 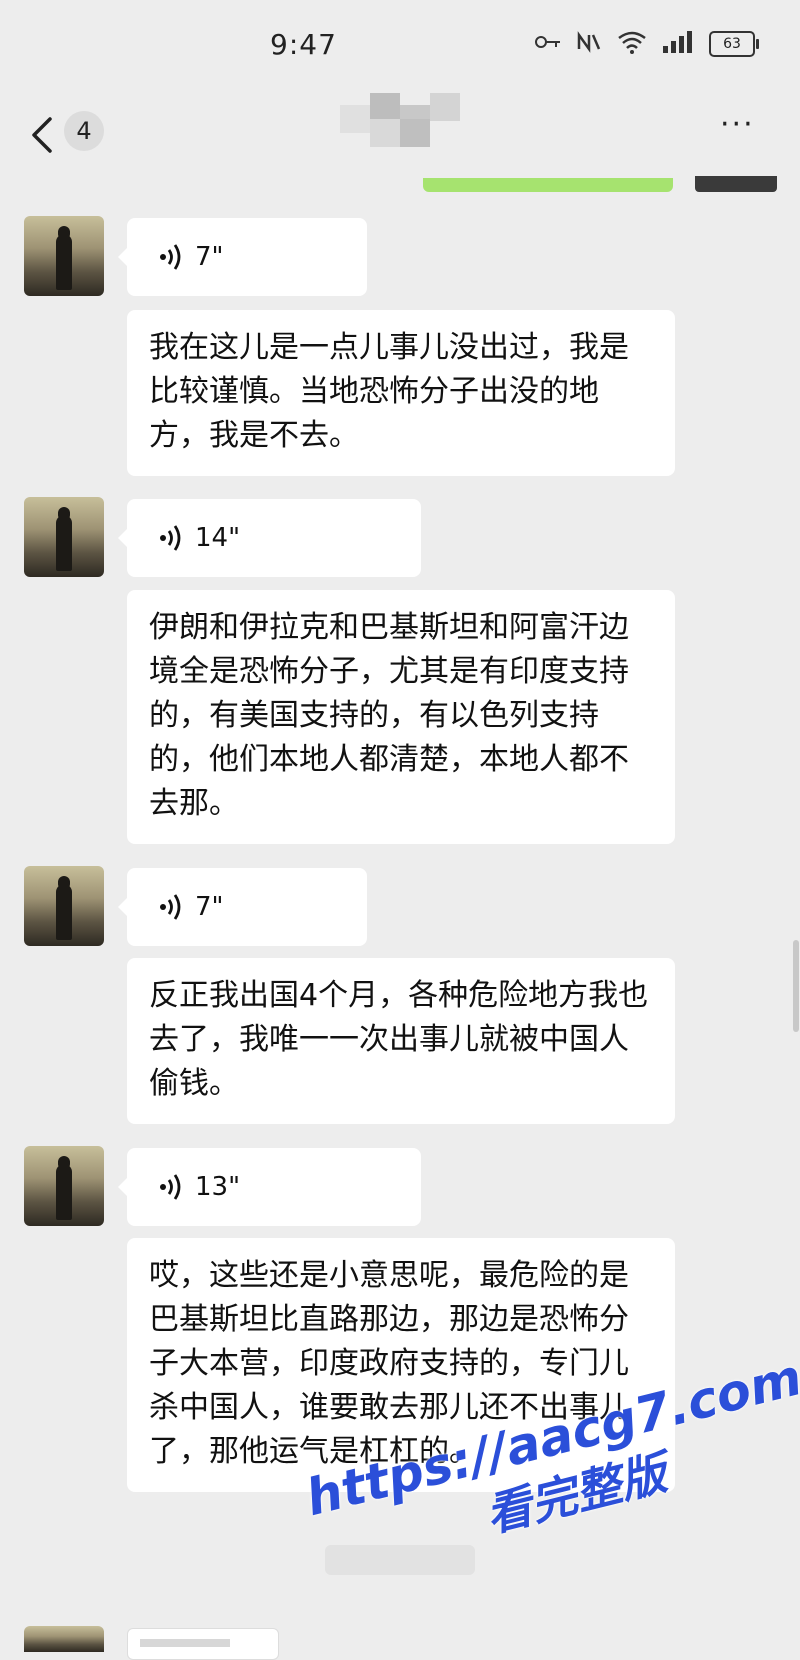 I want to click on chat-header: 4 ···, so click(x=400, y=134).